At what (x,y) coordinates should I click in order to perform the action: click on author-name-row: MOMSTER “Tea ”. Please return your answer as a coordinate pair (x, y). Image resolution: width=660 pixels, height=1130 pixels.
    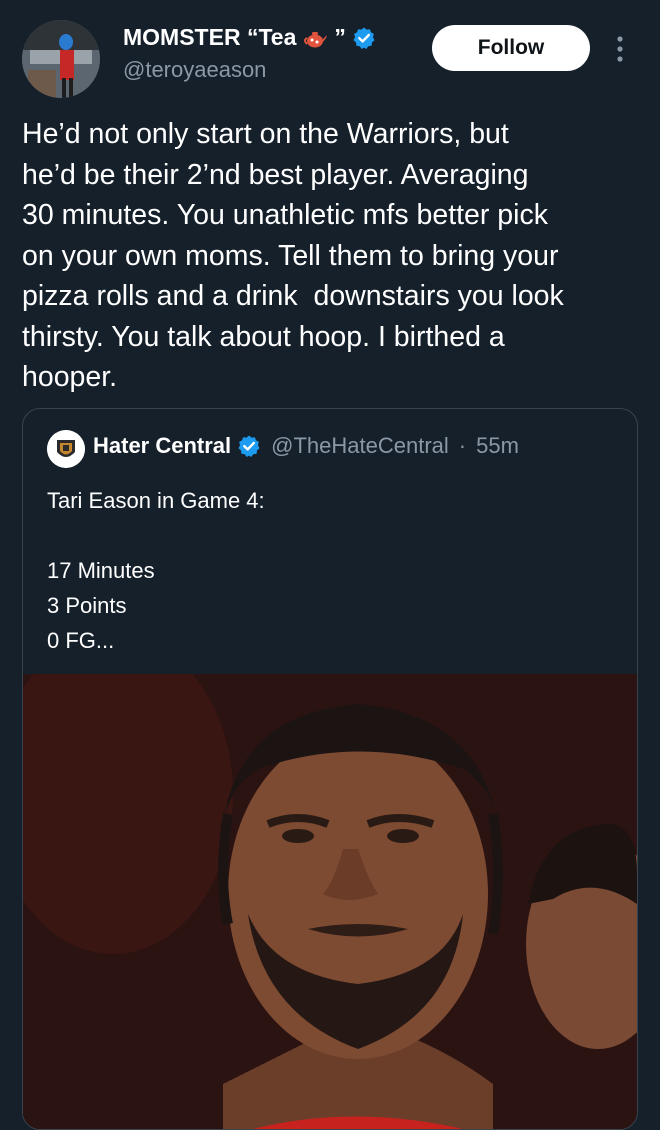
    Looking at the image, I should click on (249, 37).